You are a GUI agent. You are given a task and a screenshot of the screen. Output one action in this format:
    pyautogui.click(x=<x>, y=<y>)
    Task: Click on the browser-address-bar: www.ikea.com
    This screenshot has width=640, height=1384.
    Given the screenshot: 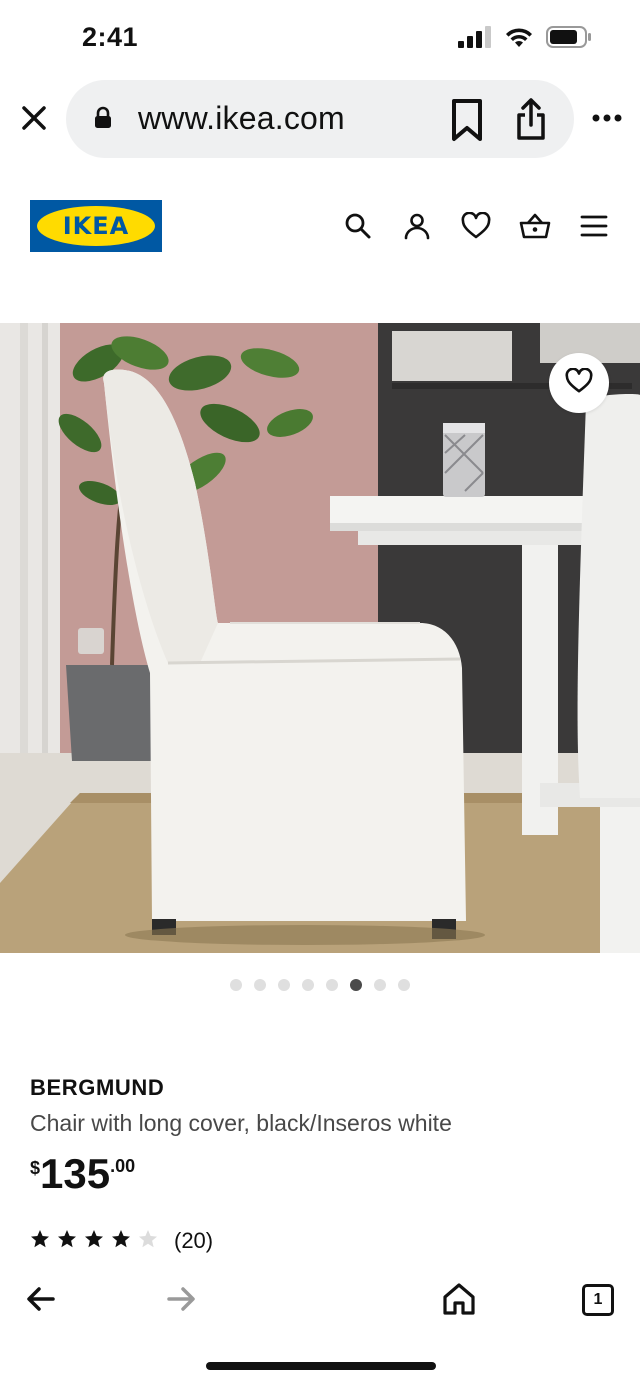 What is the action you would take?
    pyautogui.click(x=320, y=119)
    